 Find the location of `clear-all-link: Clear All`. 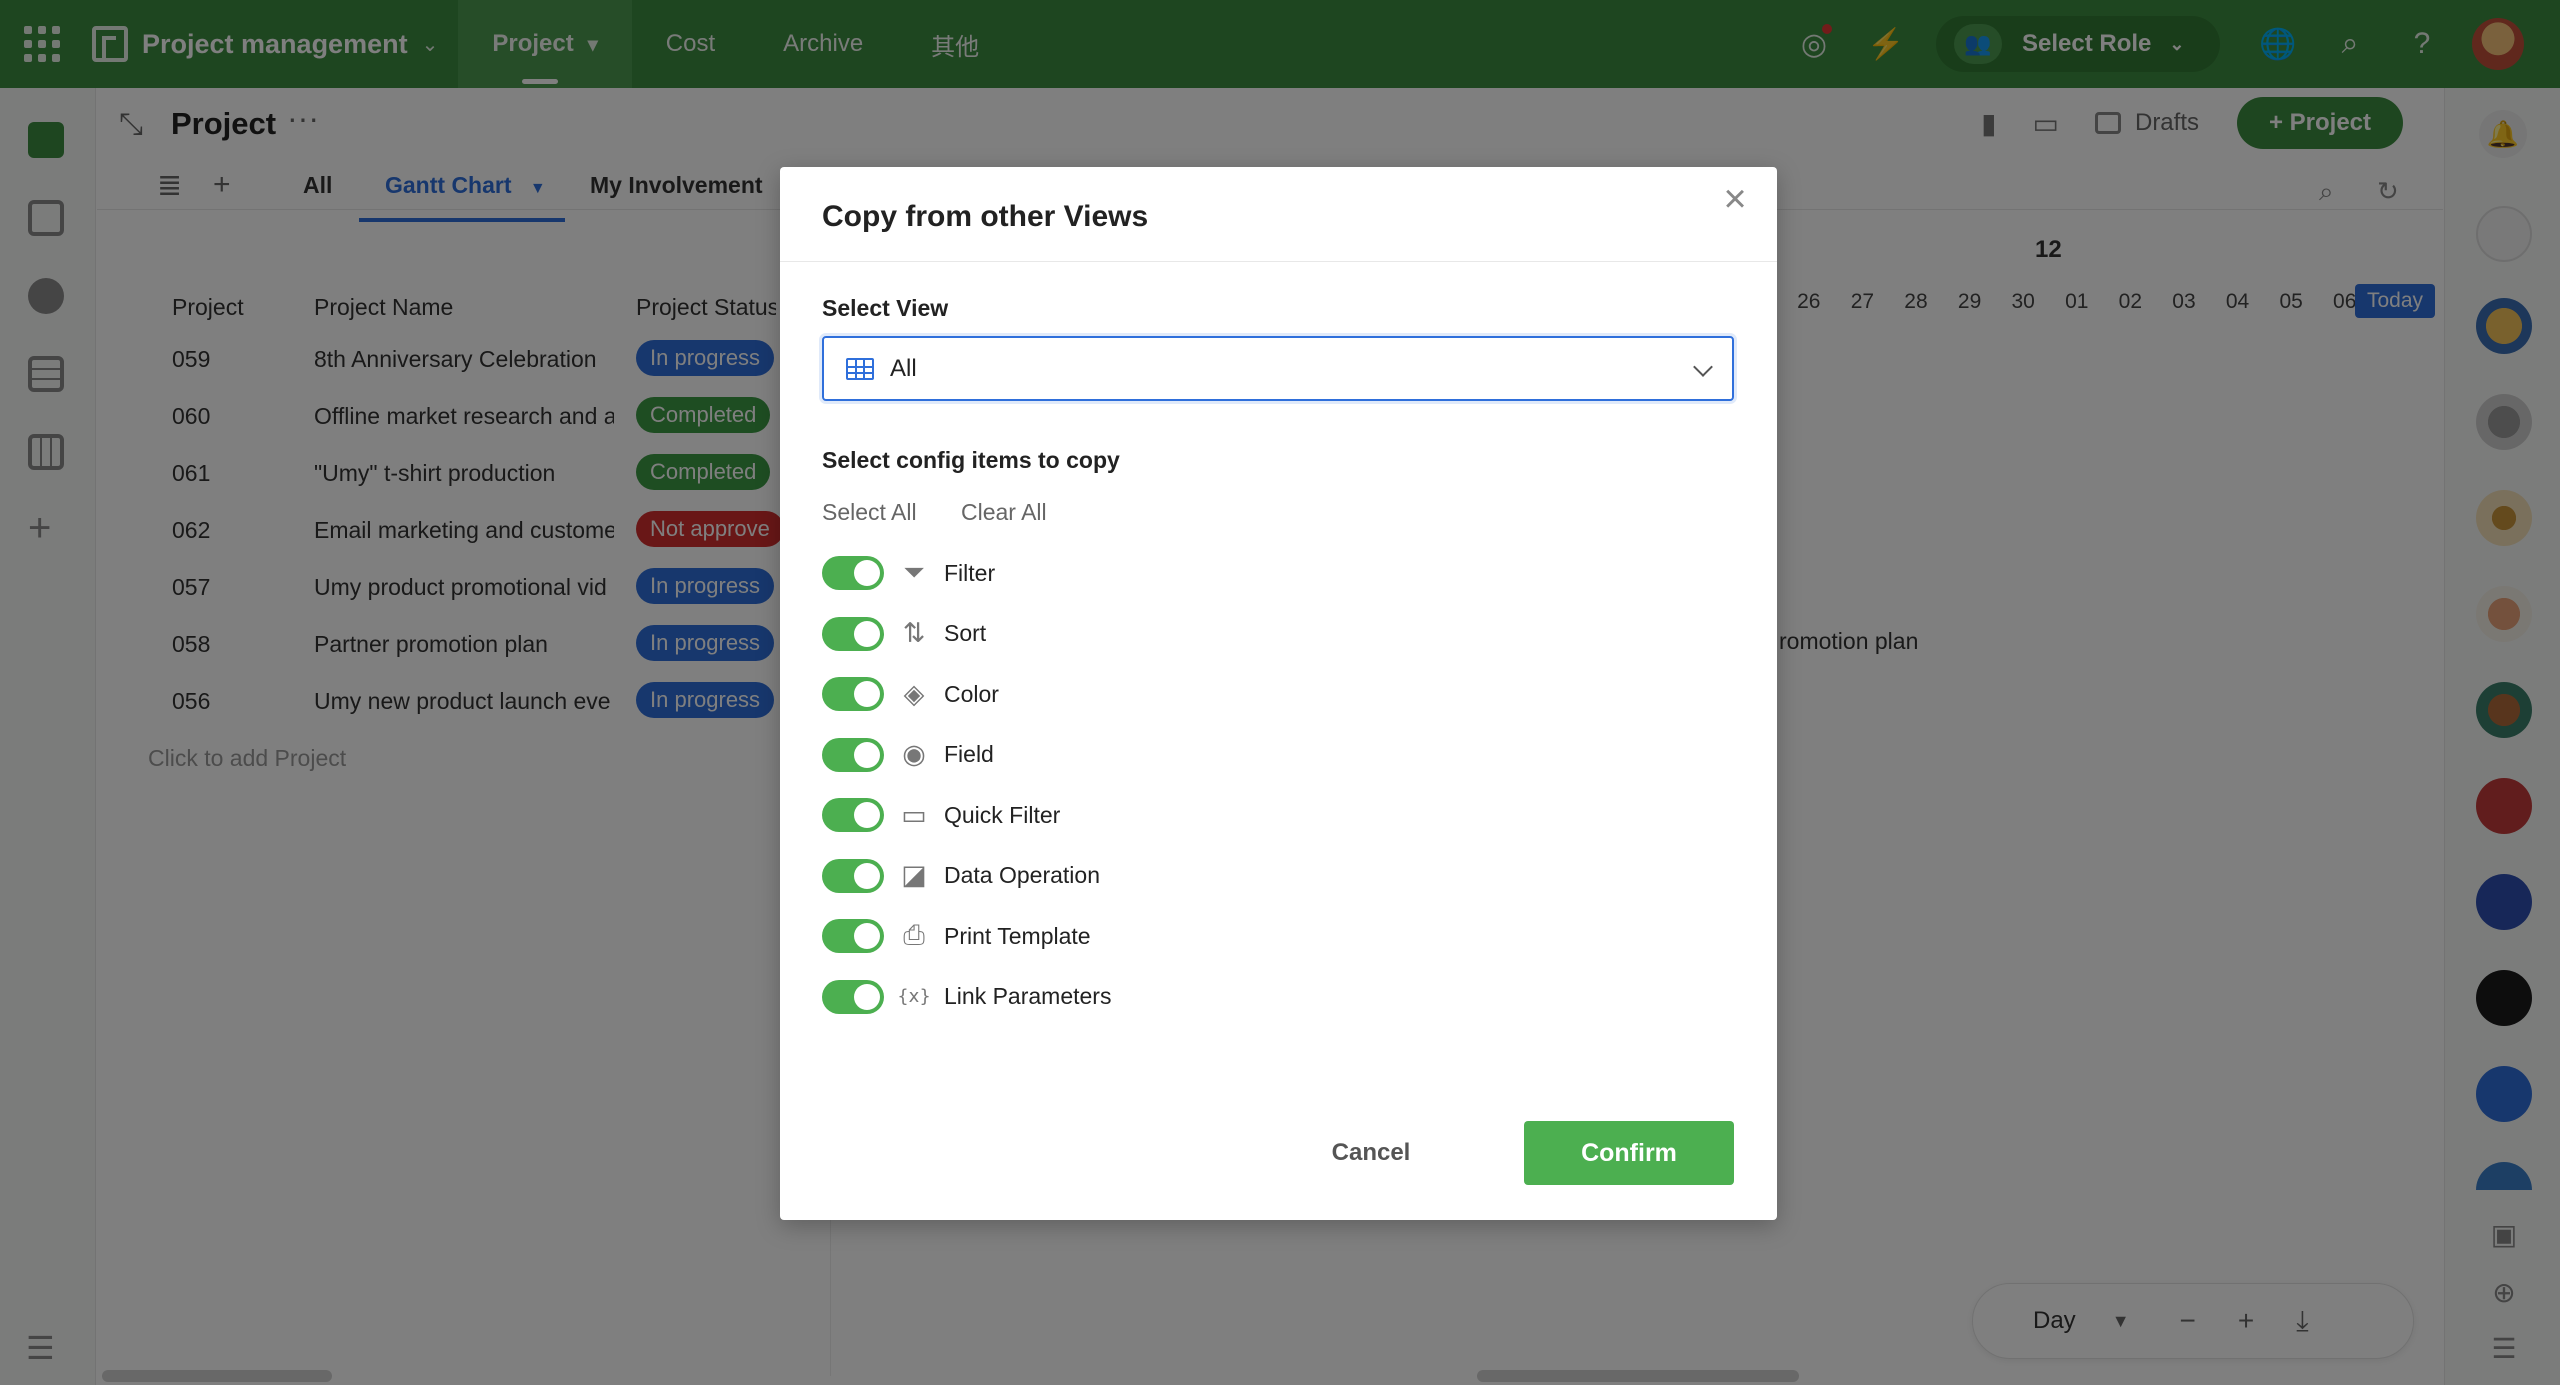

clear-all-link: Clear All is located at coordinates (1004, 512).